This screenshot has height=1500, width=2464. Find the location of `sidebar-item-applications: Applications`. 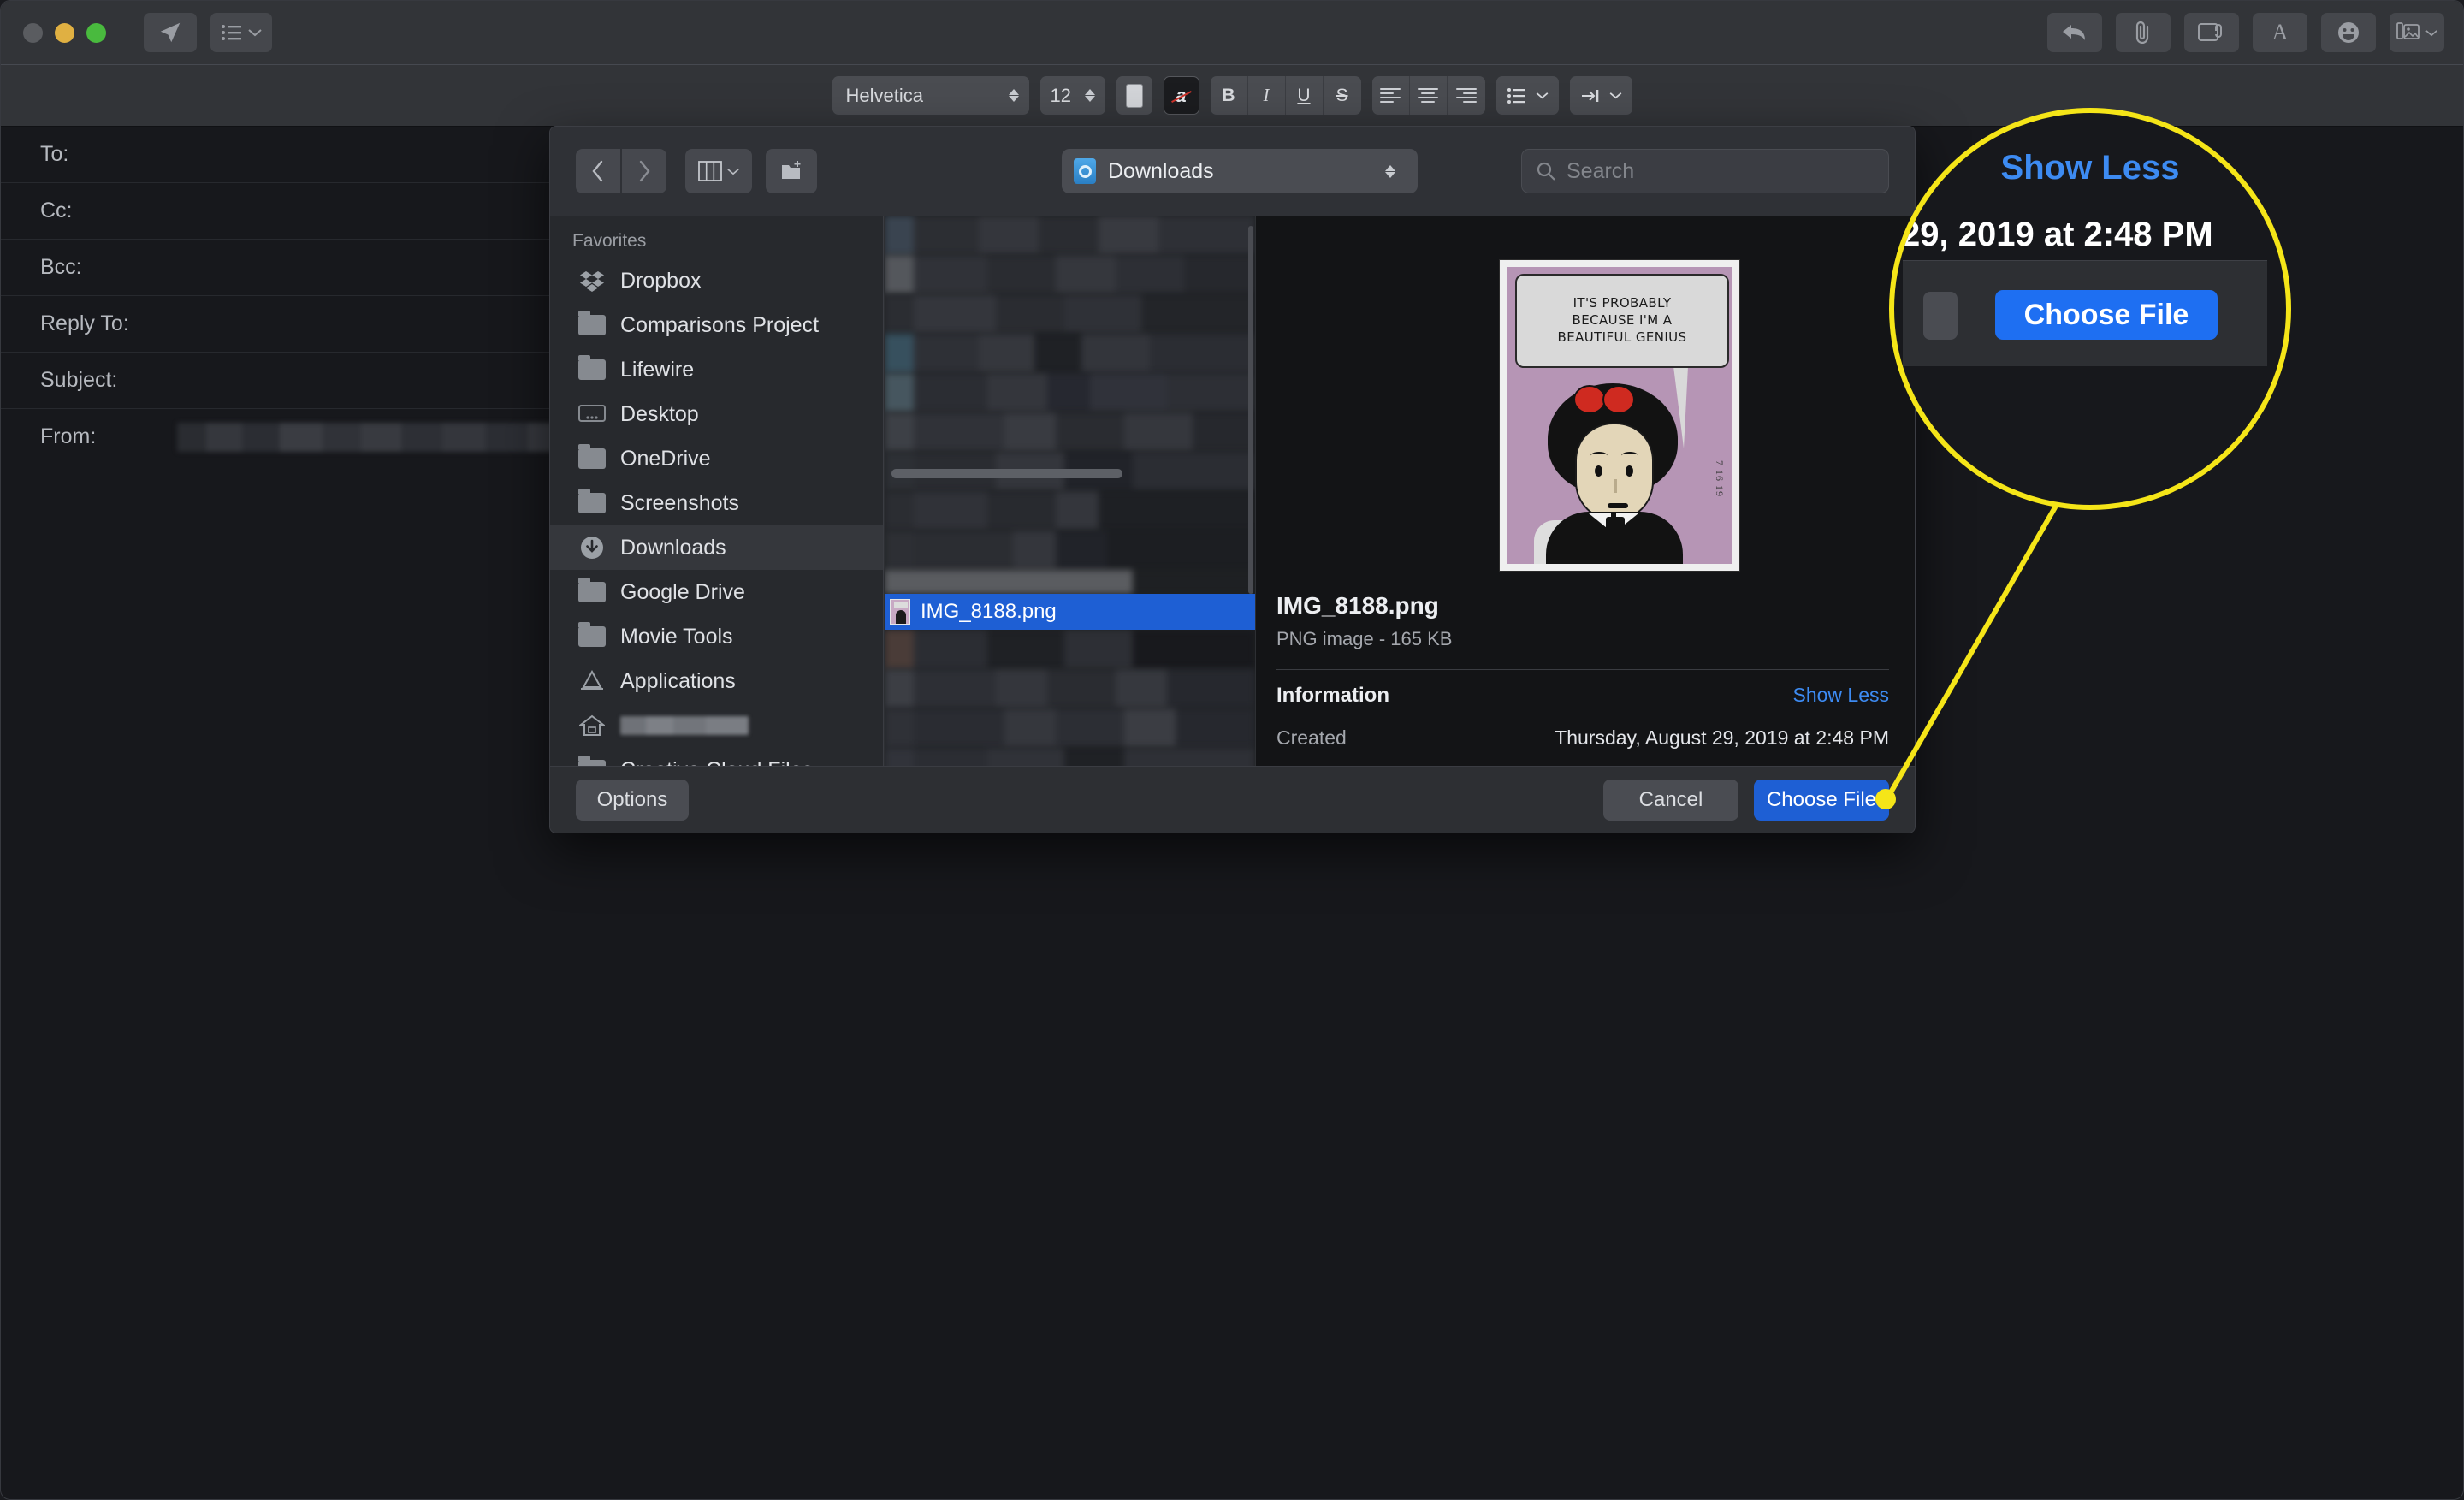

sidebar-item-applications: Applications is located at coordinates (716, 681).